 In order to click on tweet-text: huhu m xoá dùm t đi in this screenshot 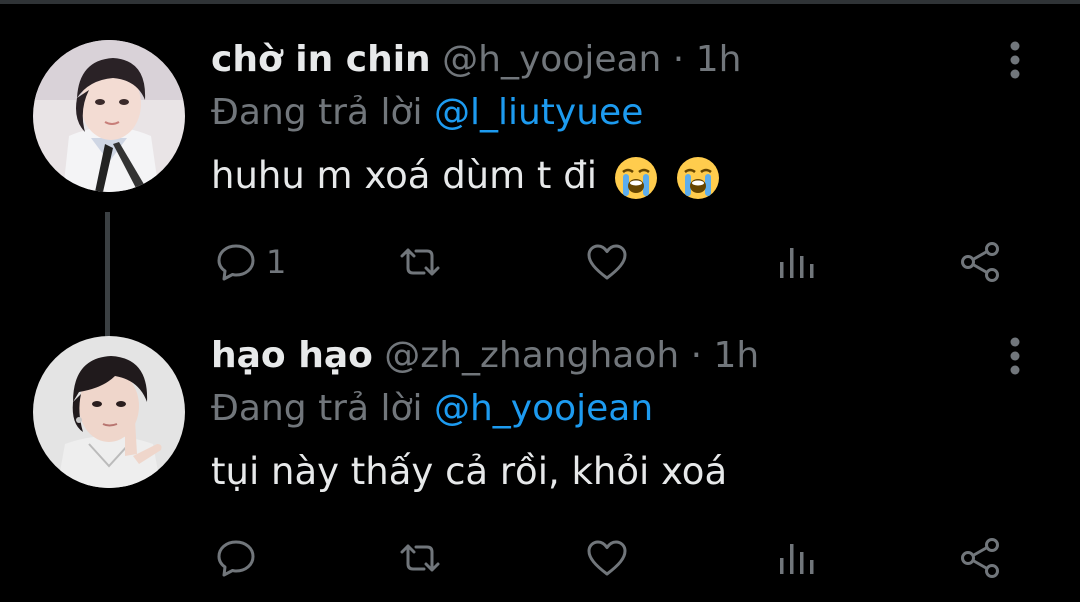, I will do `click(466, 177)`.